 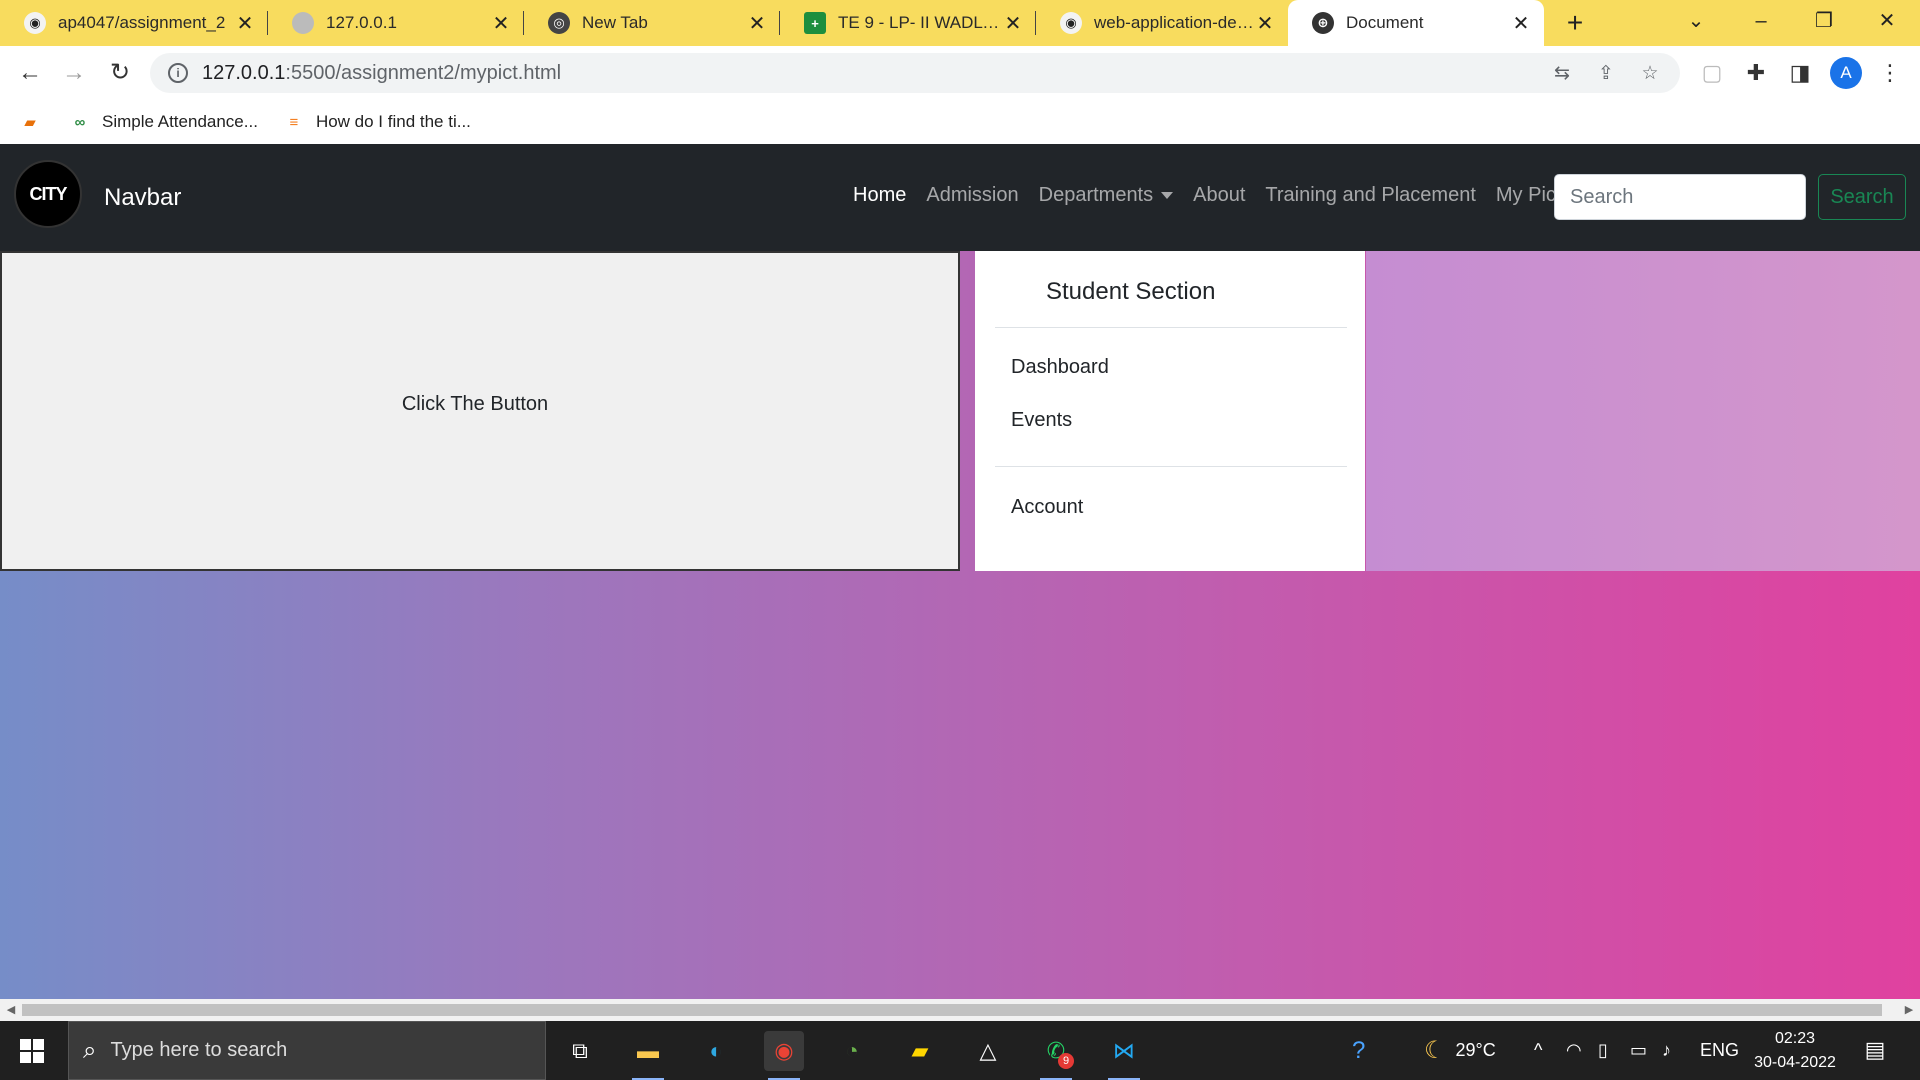 I want to click on chrome-icon: ◎, so click(x=559, y=23).